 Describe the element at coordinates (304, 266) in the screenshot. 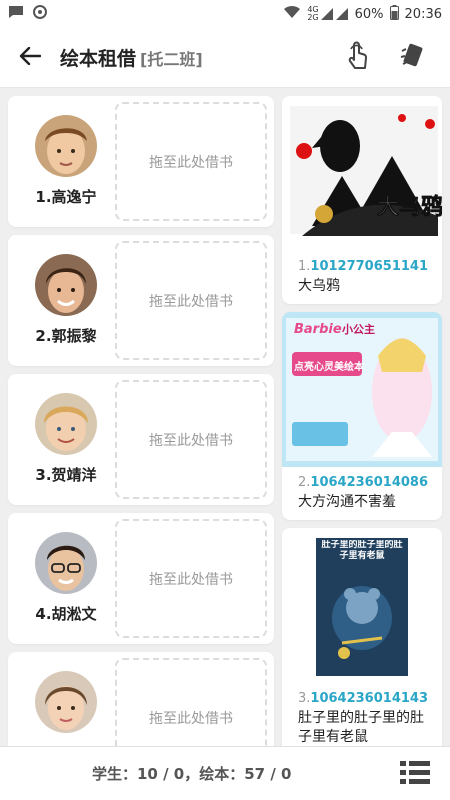

I see `book-index: 1.` at that location.